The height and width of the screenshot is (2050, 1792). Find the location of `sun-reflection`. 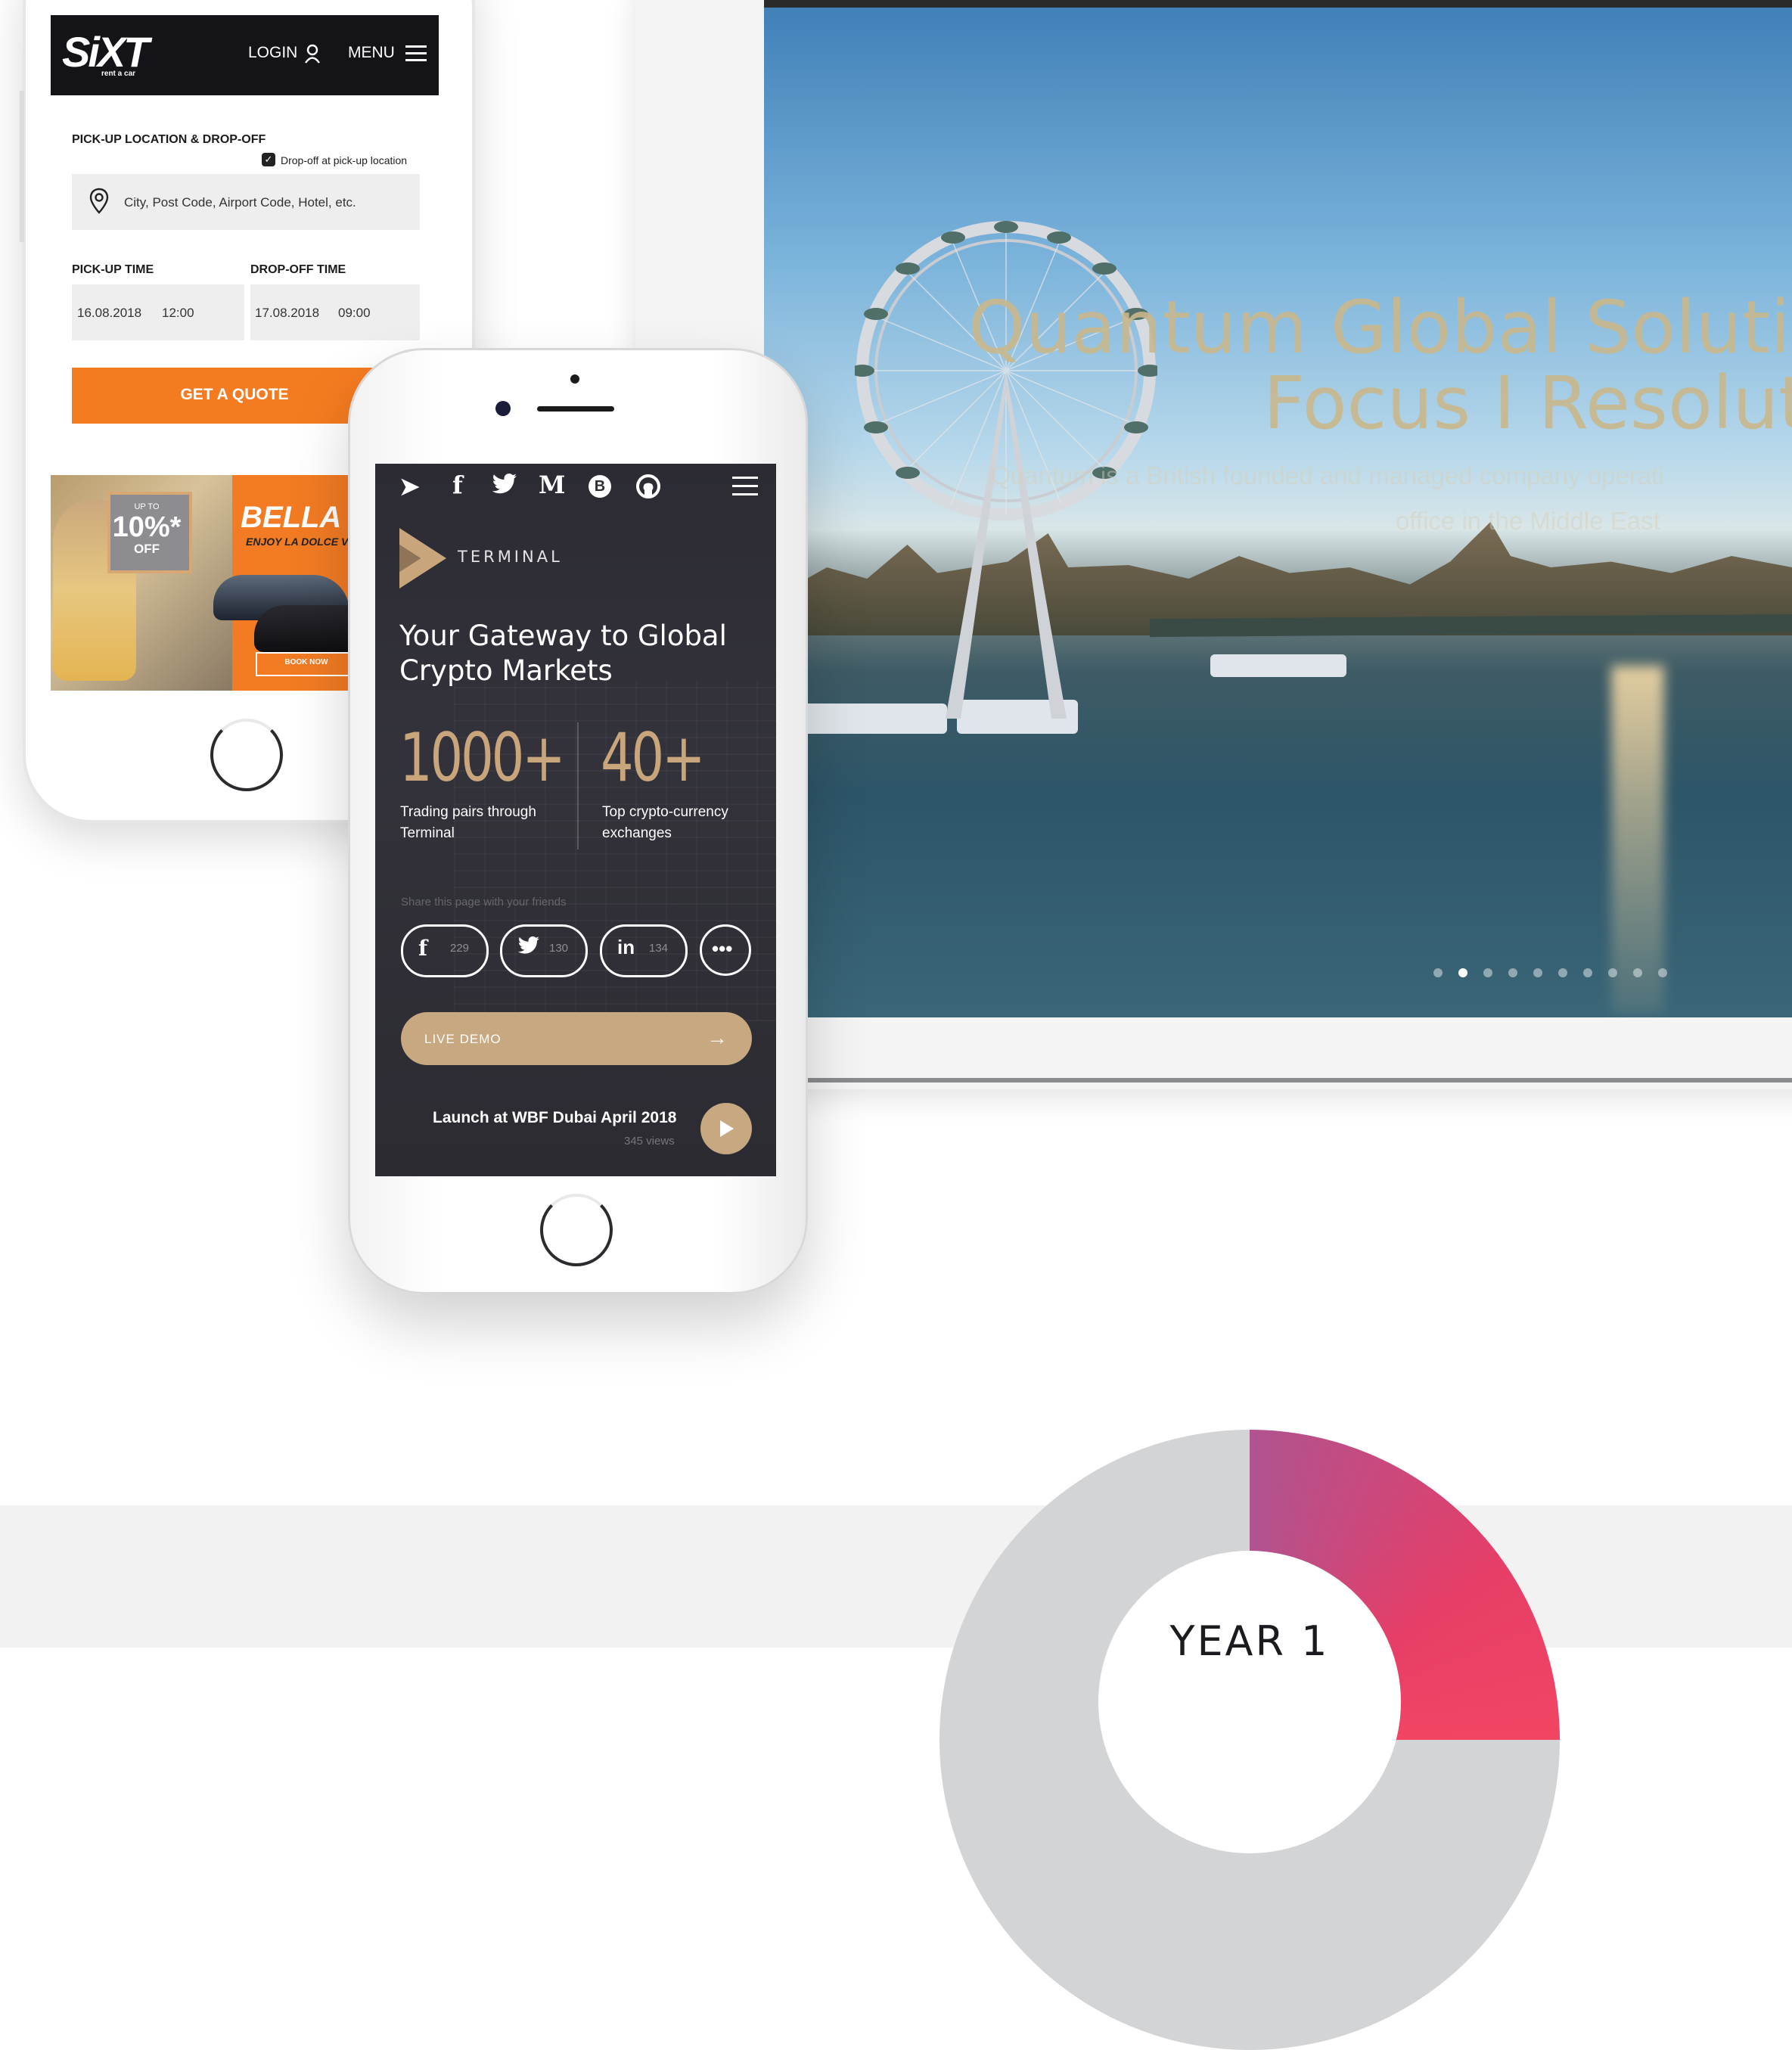

sun-reflection is located at coordinates (1638, 840).